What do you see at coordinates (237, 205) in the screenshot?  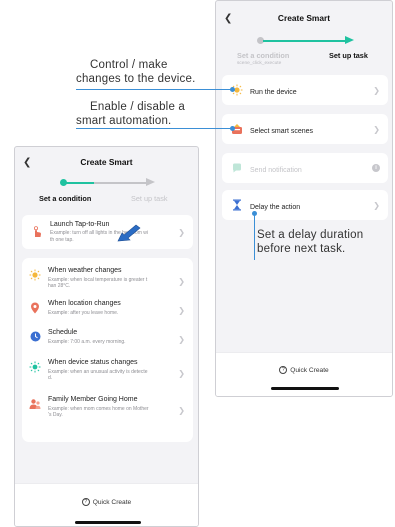 I see `hourglass-icon` at bounding box center [237, 205].